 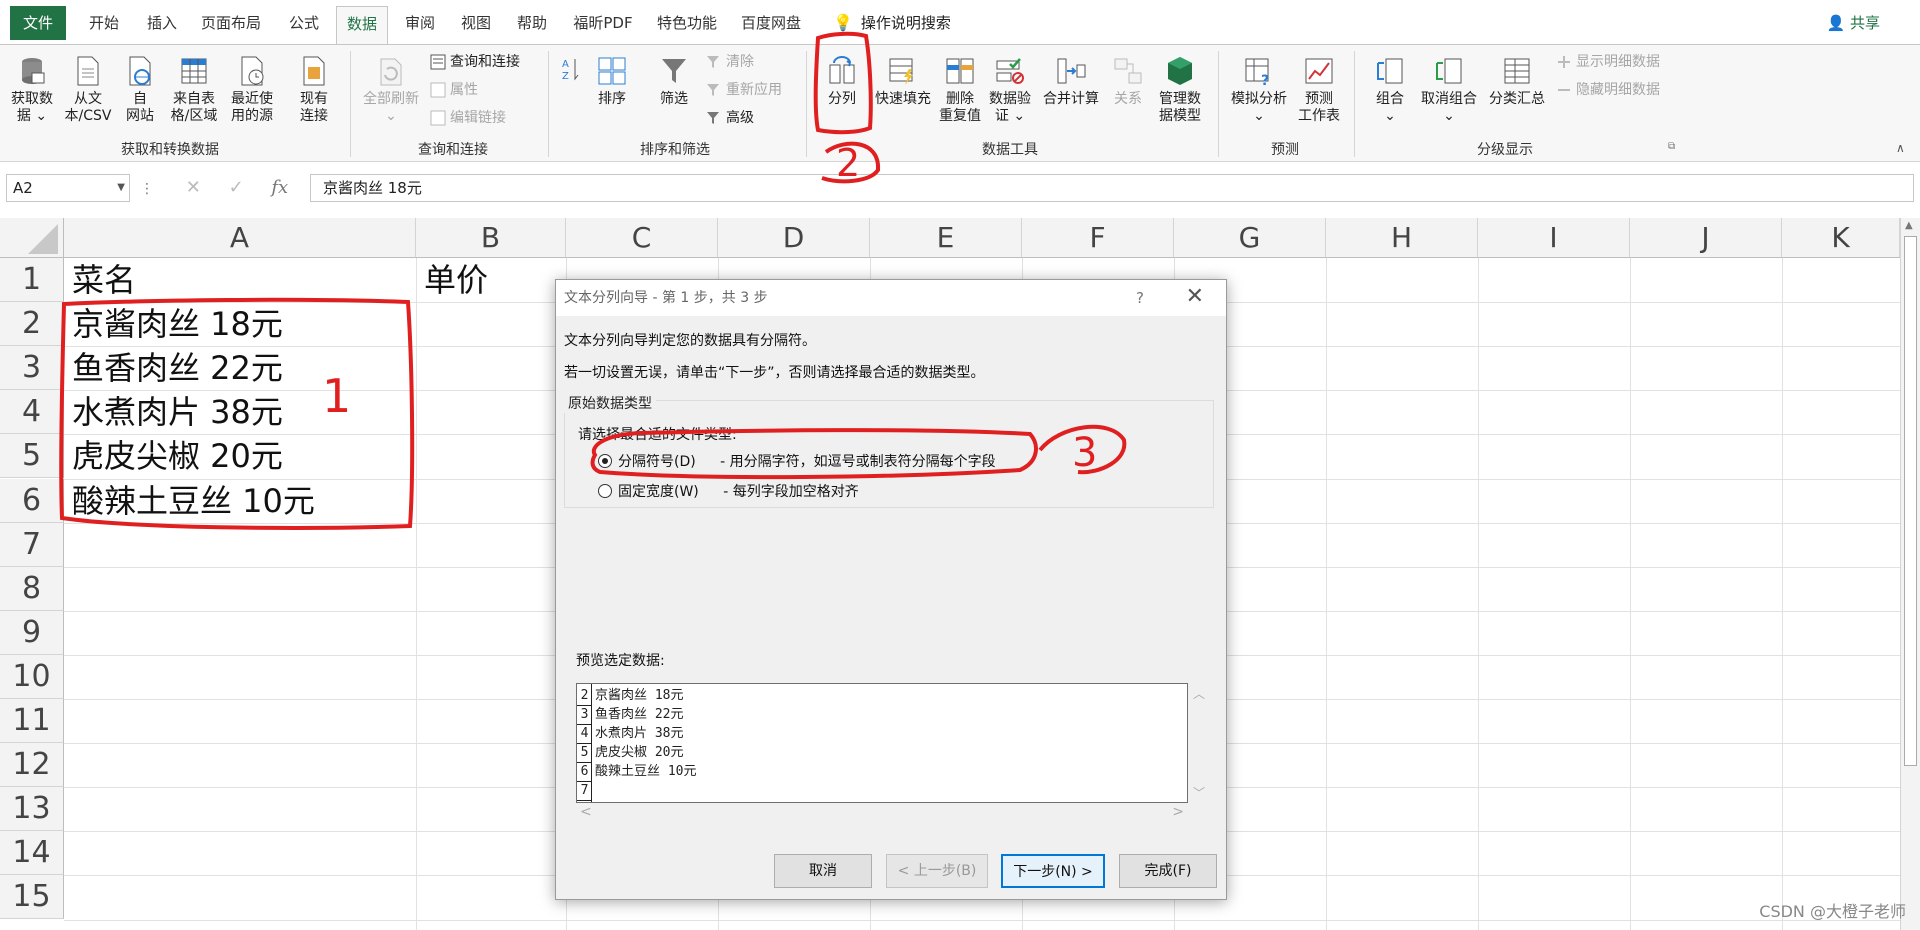 I want to click on column-header: J, so click(x=1706, y=238).